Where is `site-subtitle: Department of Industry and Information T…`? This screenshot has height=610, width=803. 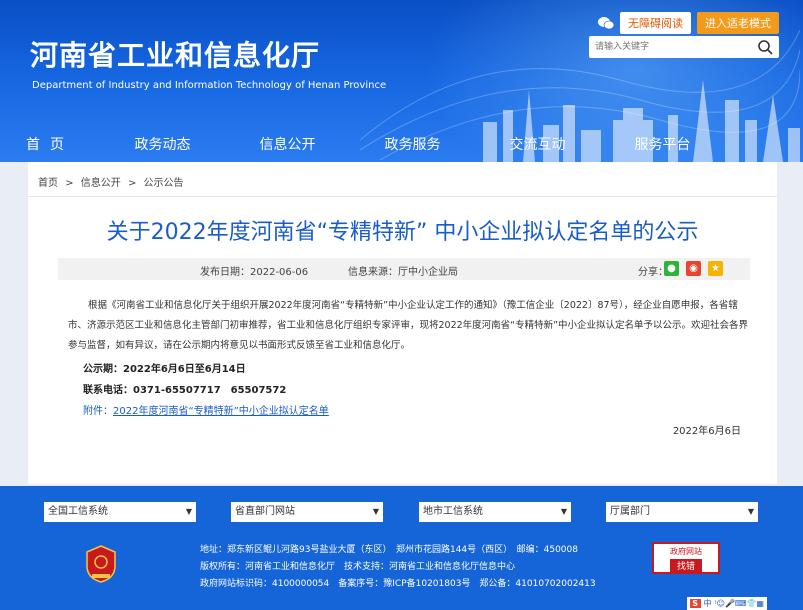
site-subtitle: Department of Industry and Information T… is located at coordinates (209, 85).